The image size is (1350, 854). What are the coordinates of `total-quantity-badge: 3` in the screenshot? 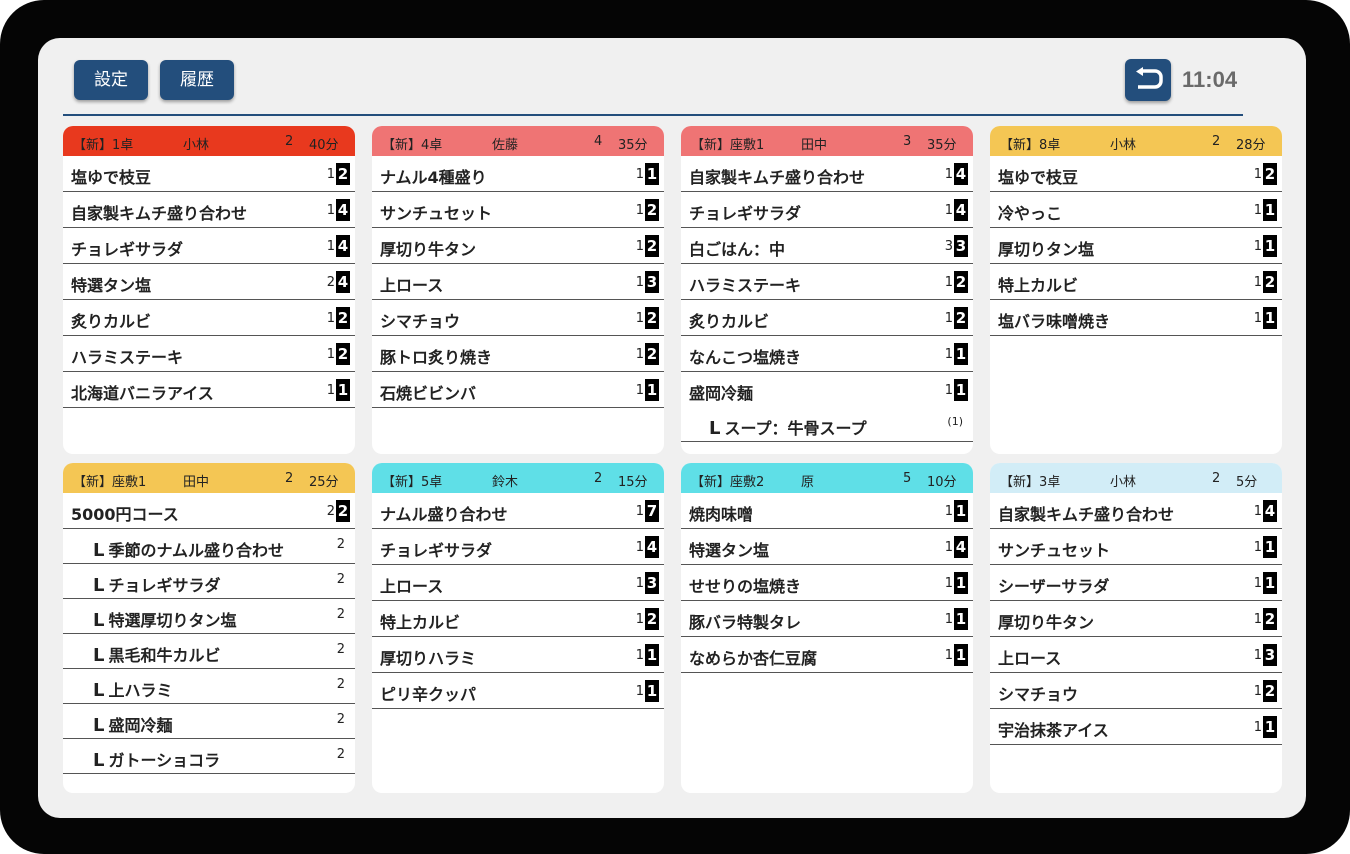 It's located at (652, 583).